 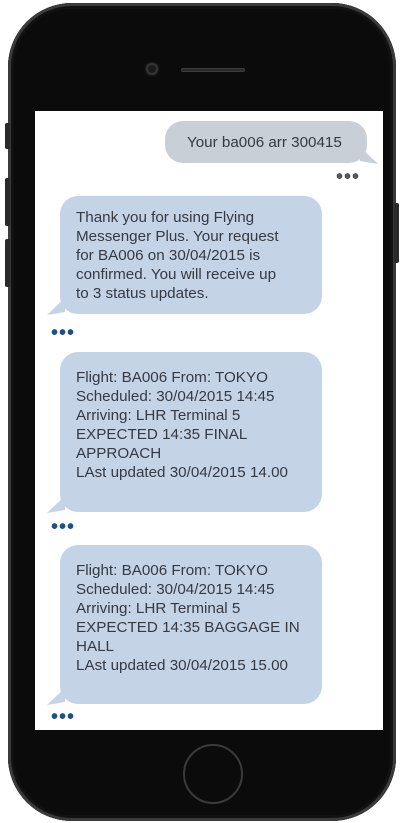 I want to click on typing-indicator-outgoing: •••, so click(x=348, y=177).